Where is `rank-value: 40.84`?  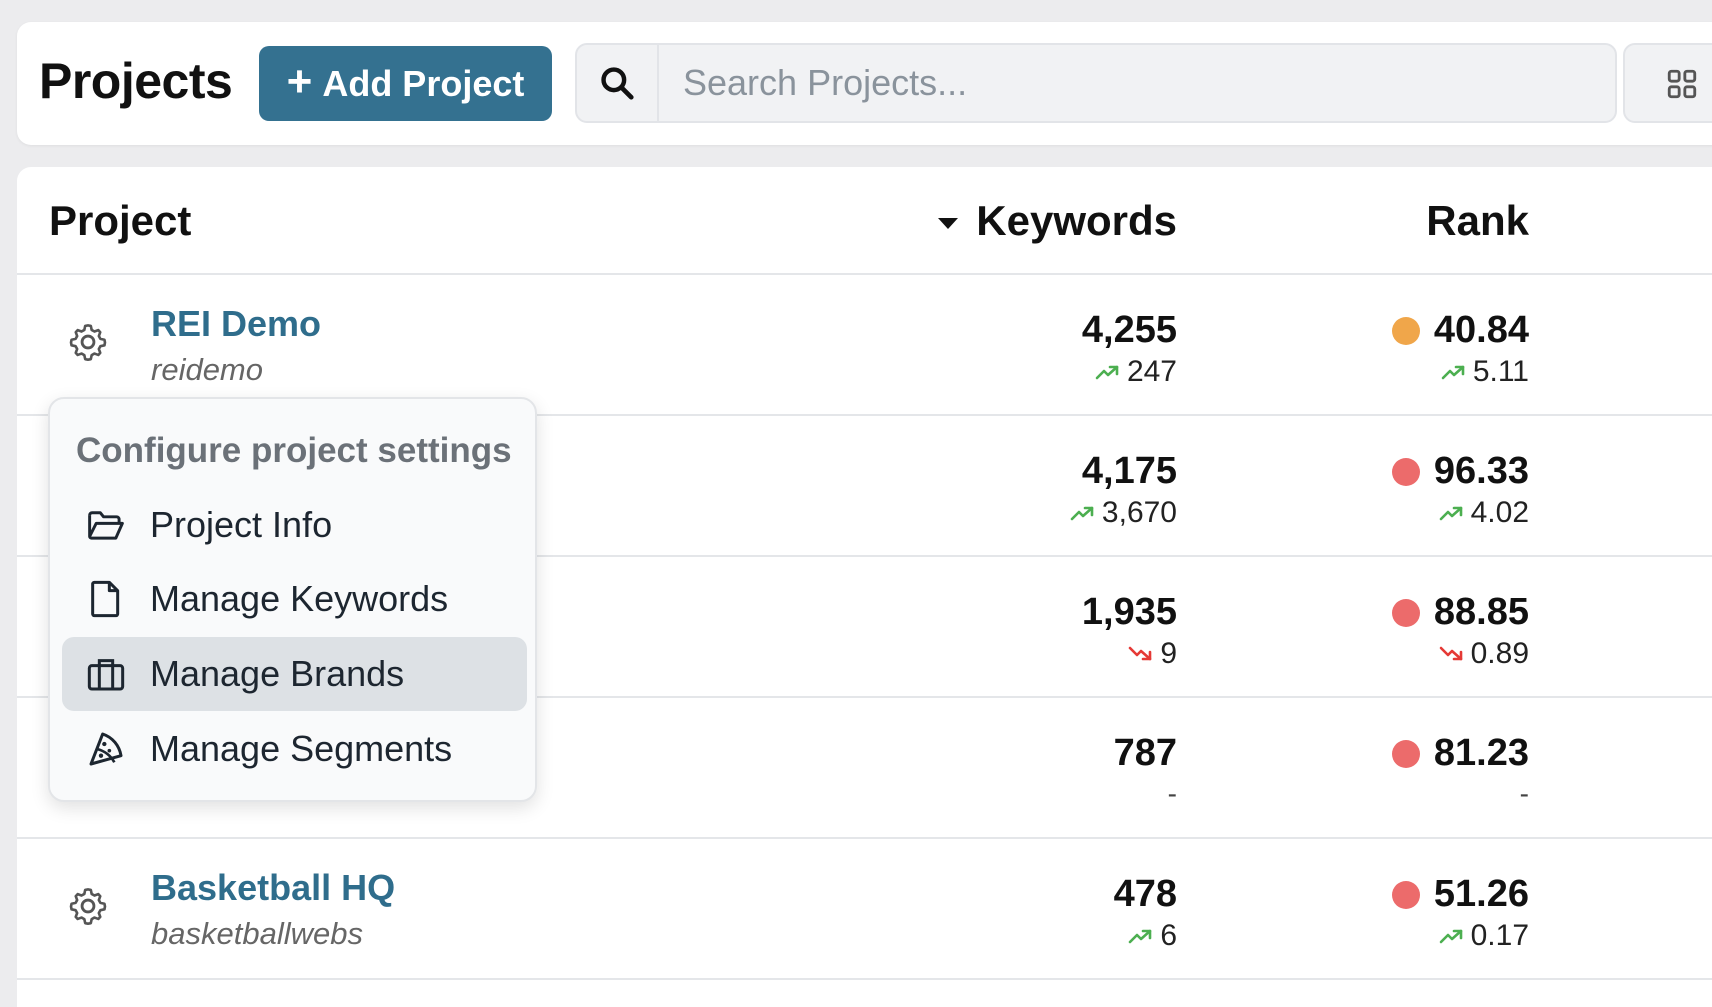
rank-value: 40.84 is located at coordinates (1460, 330).